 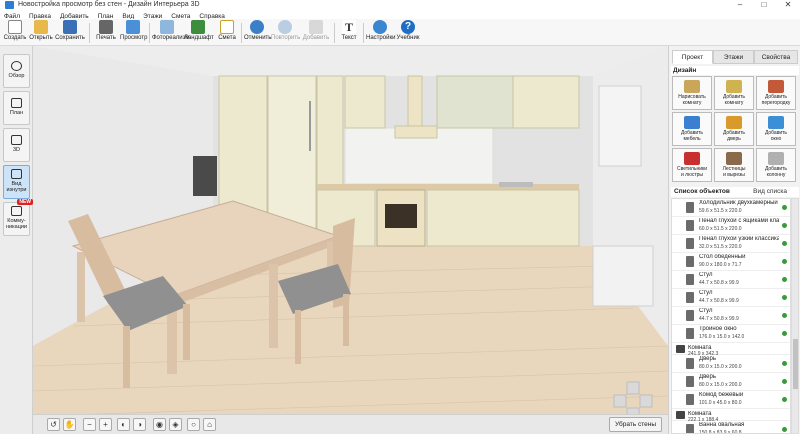 I want to click on object-name: Пенал глухой узкий классика, so click(x=739, y=239).